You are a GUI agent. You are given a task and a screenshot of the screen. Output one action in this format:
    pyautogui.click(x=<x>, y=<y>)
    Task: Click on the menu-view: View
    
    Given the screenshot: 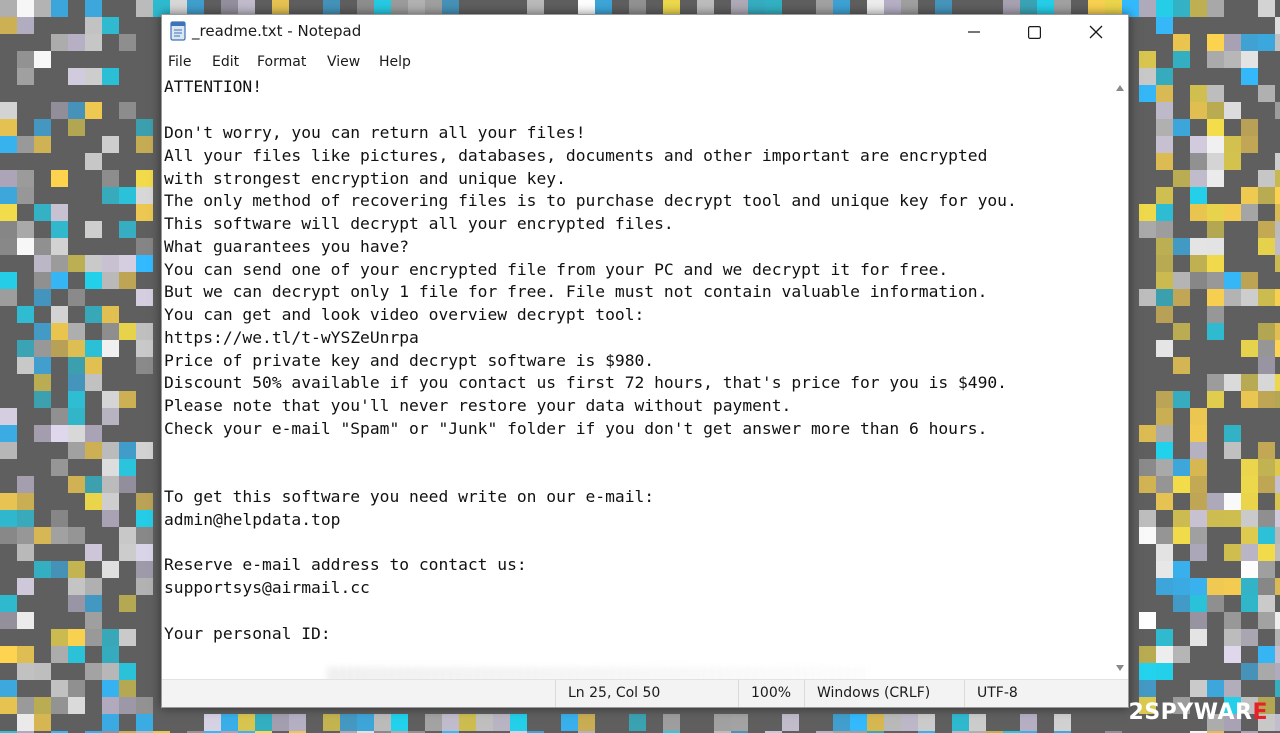 What is the action you would take?
    pyautogui.click(x=343, y=62)
    